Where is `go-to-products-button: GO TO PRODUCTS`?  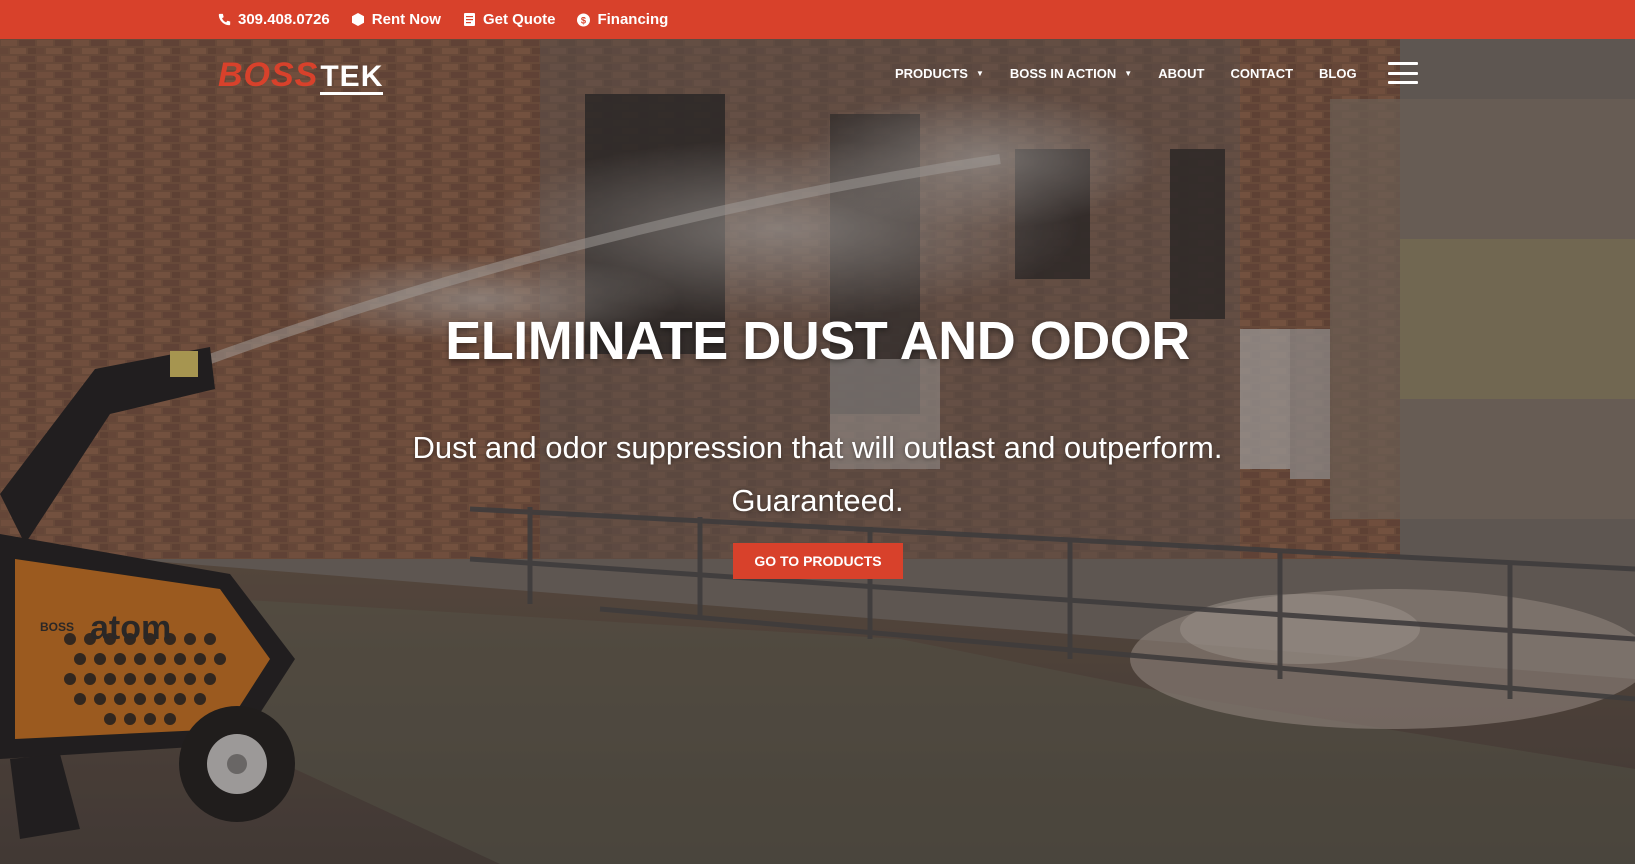
go-to-products-button: GO TO PRODUCTS is located at coordinates (818, 561).